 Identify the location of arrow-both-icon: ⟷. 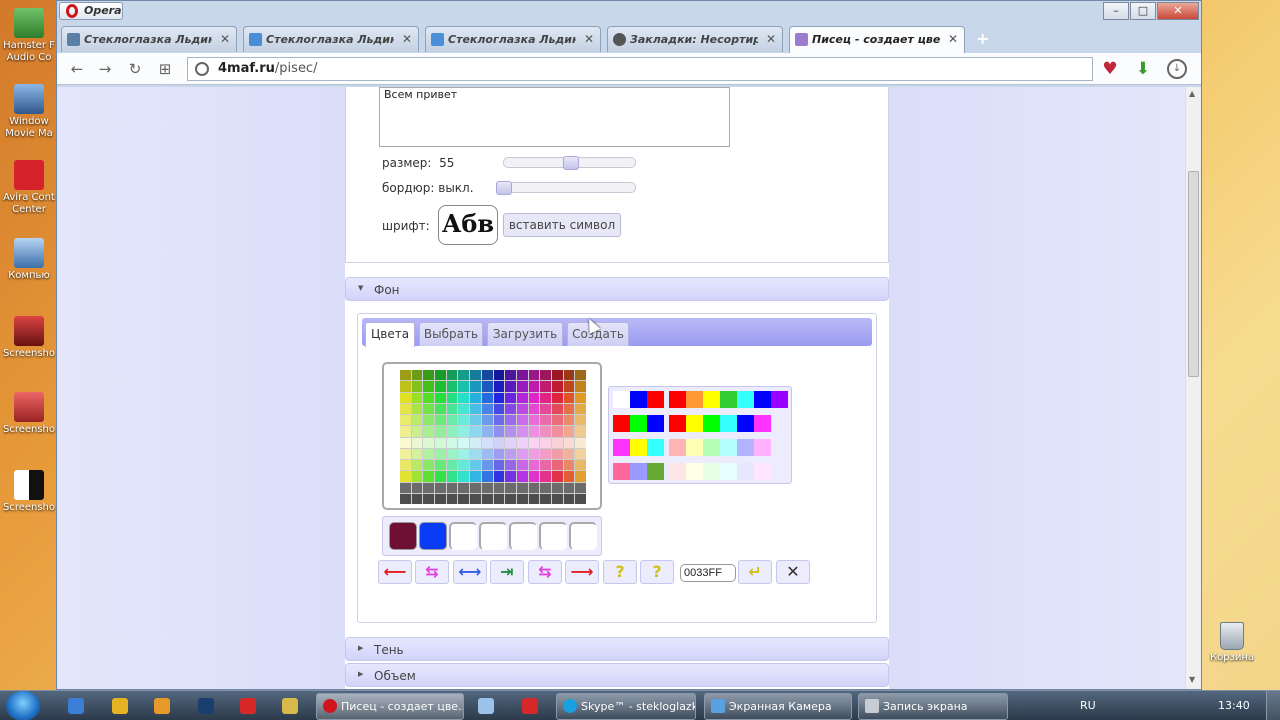
(470, 572).